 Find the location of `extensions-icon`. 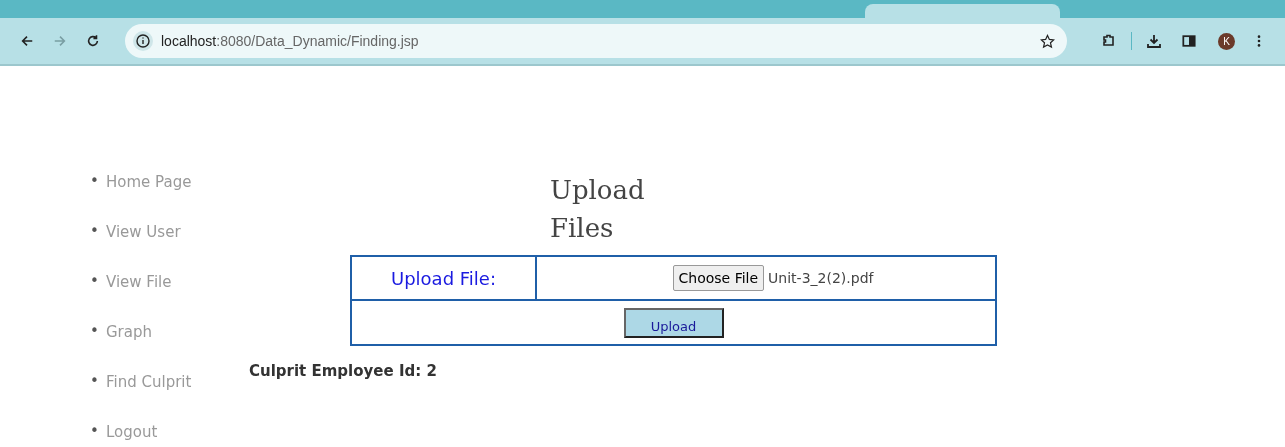

extensions-icon is located at coordinates (1108, 41).